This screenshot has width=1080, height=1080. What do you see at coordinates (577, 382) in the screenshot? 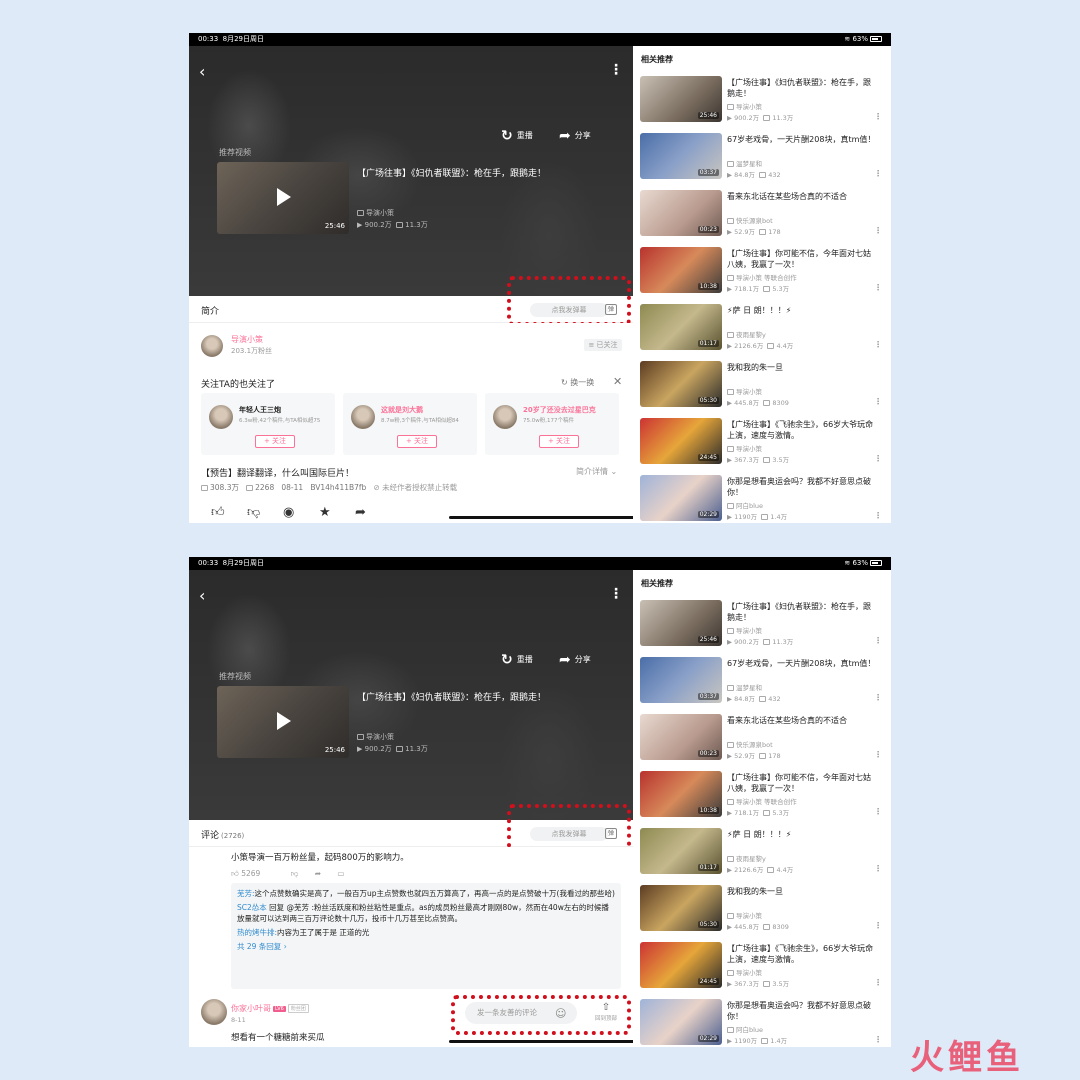
I see `swap-button: ↻ 换一换` at bounding box center [577, 382].